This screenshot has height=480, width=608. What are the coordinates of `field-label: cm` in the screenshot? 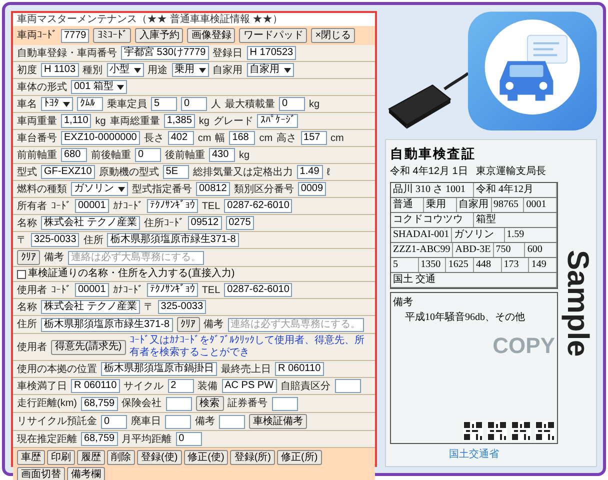 It's located at (337, 138).